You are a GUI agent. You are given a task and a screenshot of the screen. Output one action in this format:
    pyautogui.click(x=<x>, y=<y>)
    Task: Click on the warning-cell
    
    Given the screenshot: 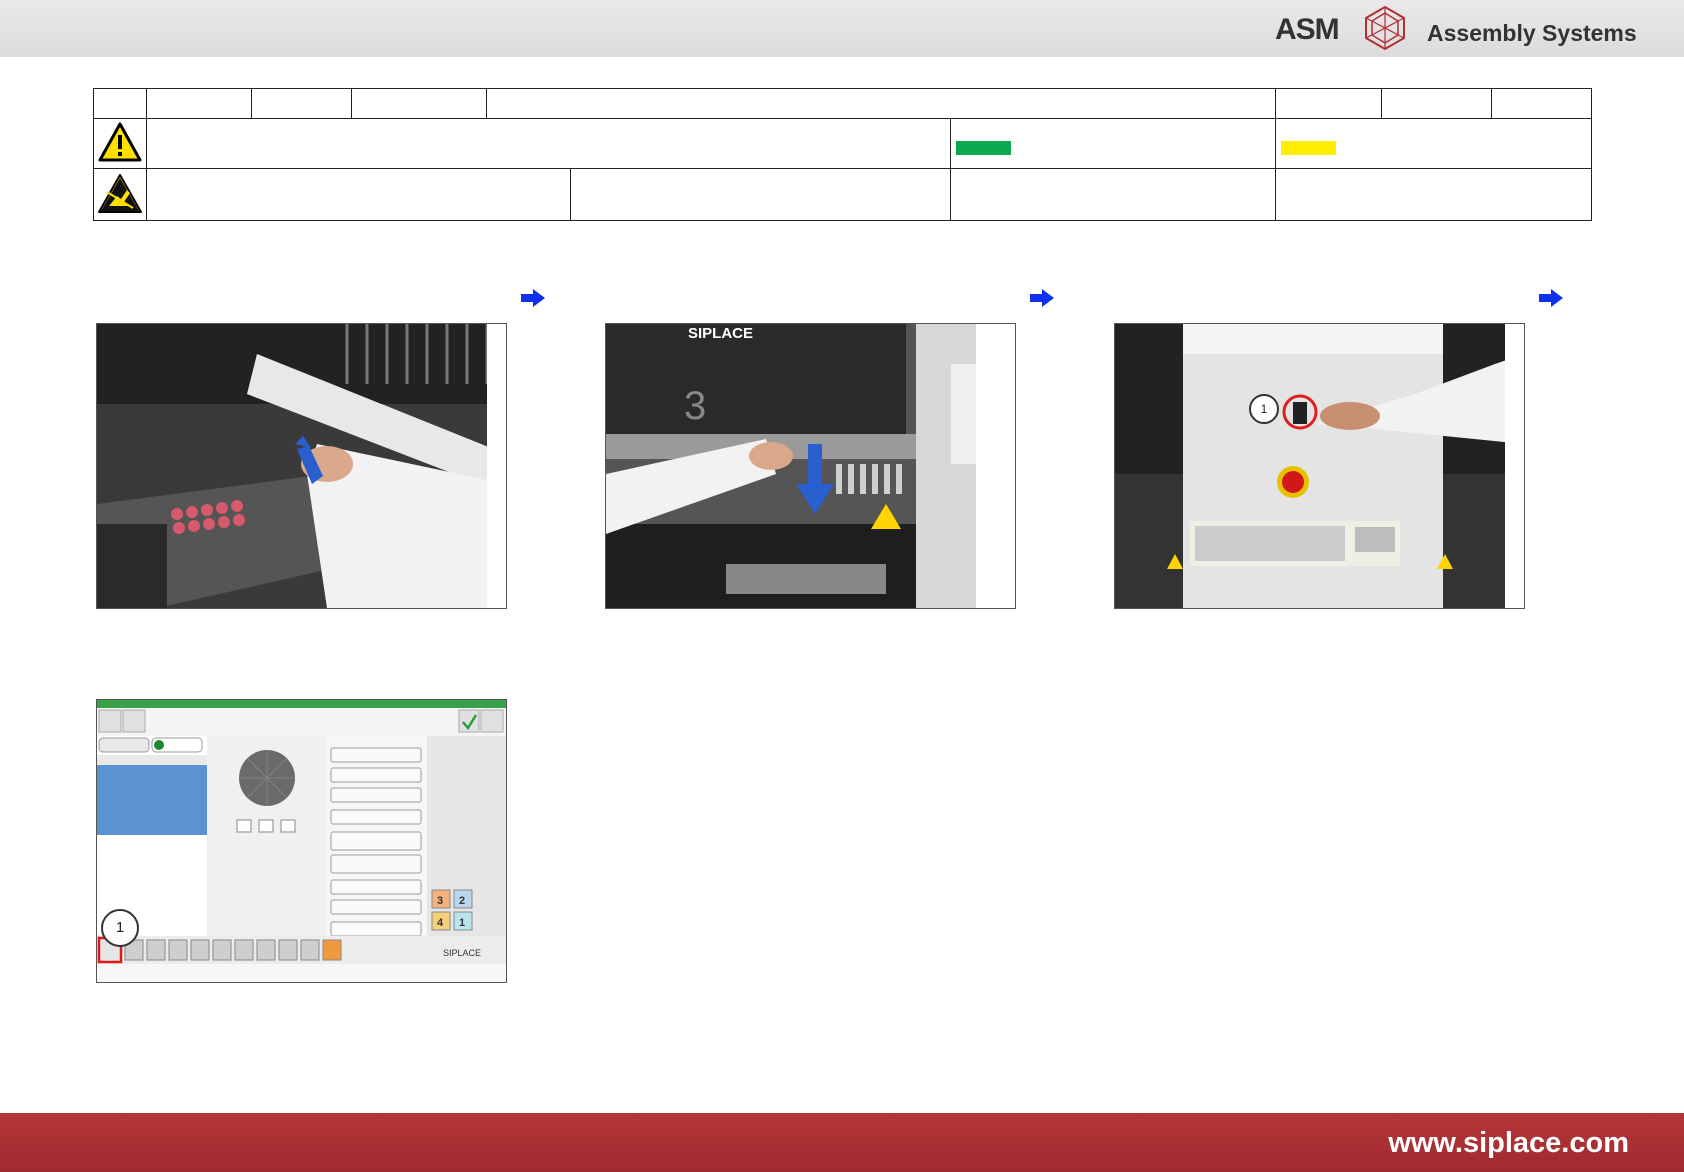 What is the action you would take?
    pyautogui.click(x=120, y=143)
    